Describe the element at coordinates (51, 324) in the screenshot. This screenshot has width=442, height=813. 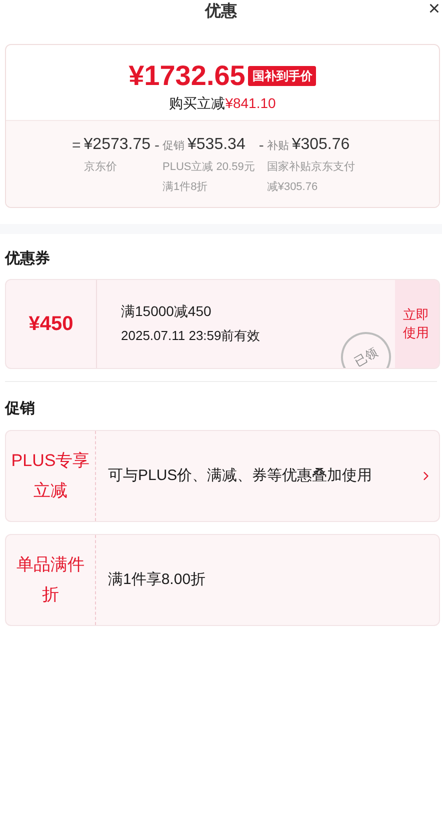
I see `coupon-amount: ¥450` at that location.